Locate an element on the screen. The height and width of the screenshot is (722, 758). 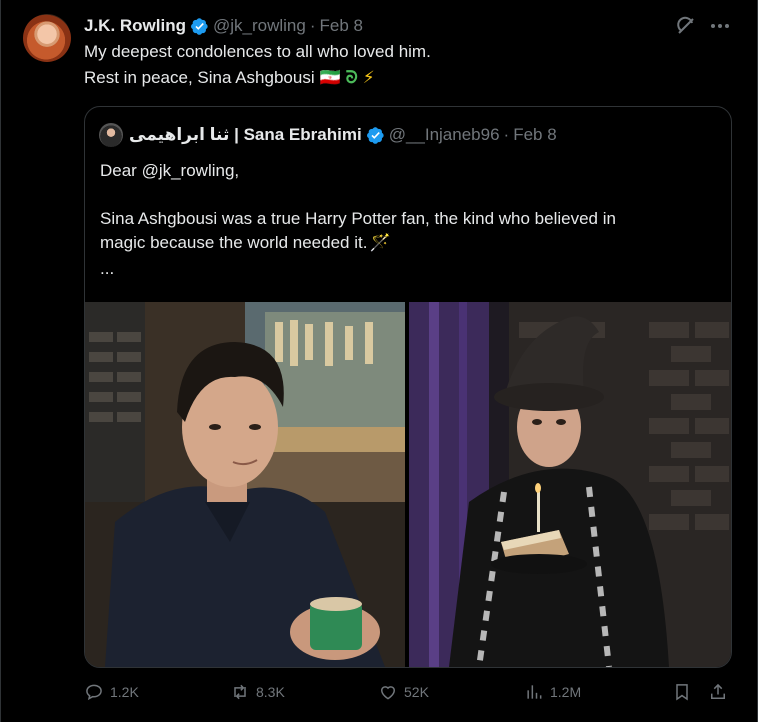
quote-author-avatar is located at coordinates (111, 135).